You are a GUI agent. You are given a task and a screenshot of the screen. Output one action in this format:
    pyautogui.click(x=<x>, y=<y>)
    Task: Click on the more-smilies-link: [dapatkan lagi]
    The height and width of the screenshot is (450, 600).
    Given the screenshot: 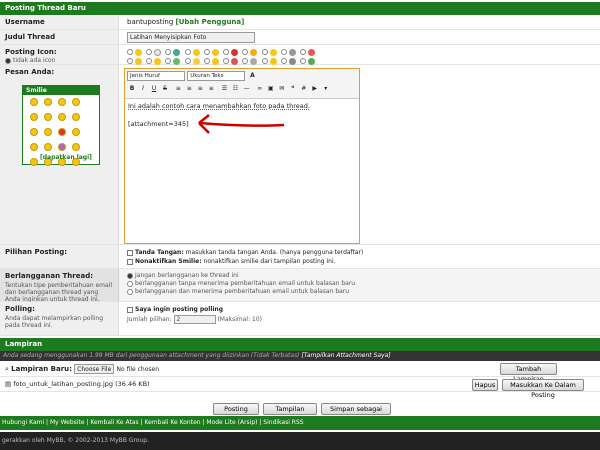 What is the action you would take?
    pyautogui.click(x=66, y=157)
    